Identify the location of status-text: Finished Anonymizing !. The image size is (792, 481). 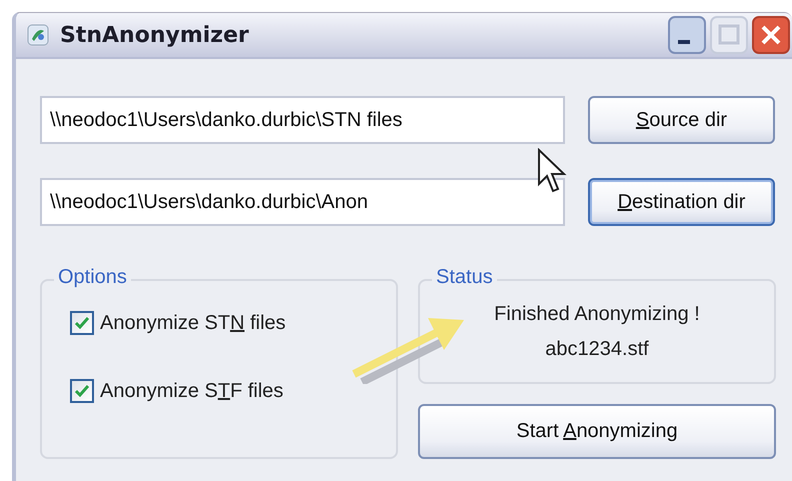
(597, 314).